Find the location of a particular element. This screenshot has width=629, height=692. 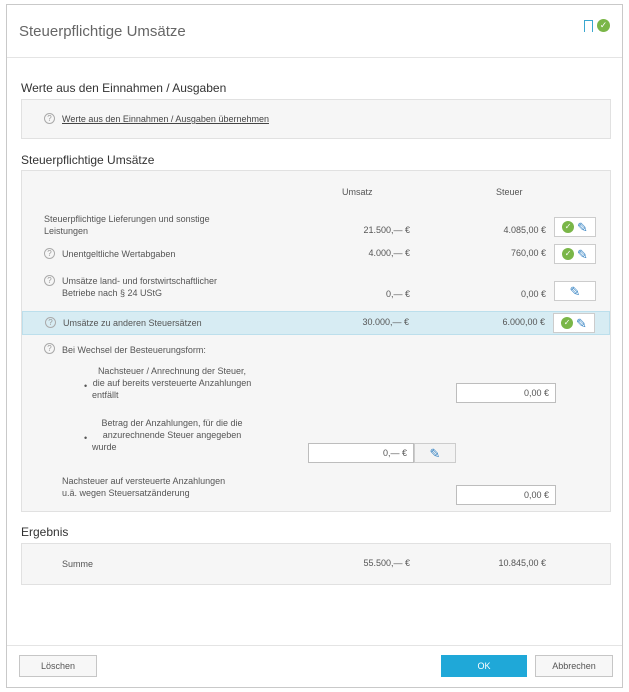

label-line: entfällt is located at coordinates (105, 395).